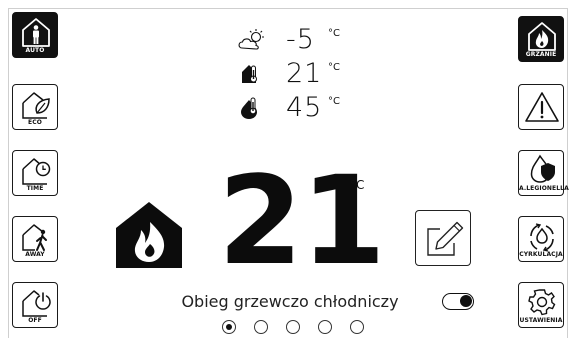 This screenshot has width=576, height=338. What do you see at coordinates (35, 320) in the screenshot?
I see `off-mode-label: OFF` at bounding box center [35, 320].